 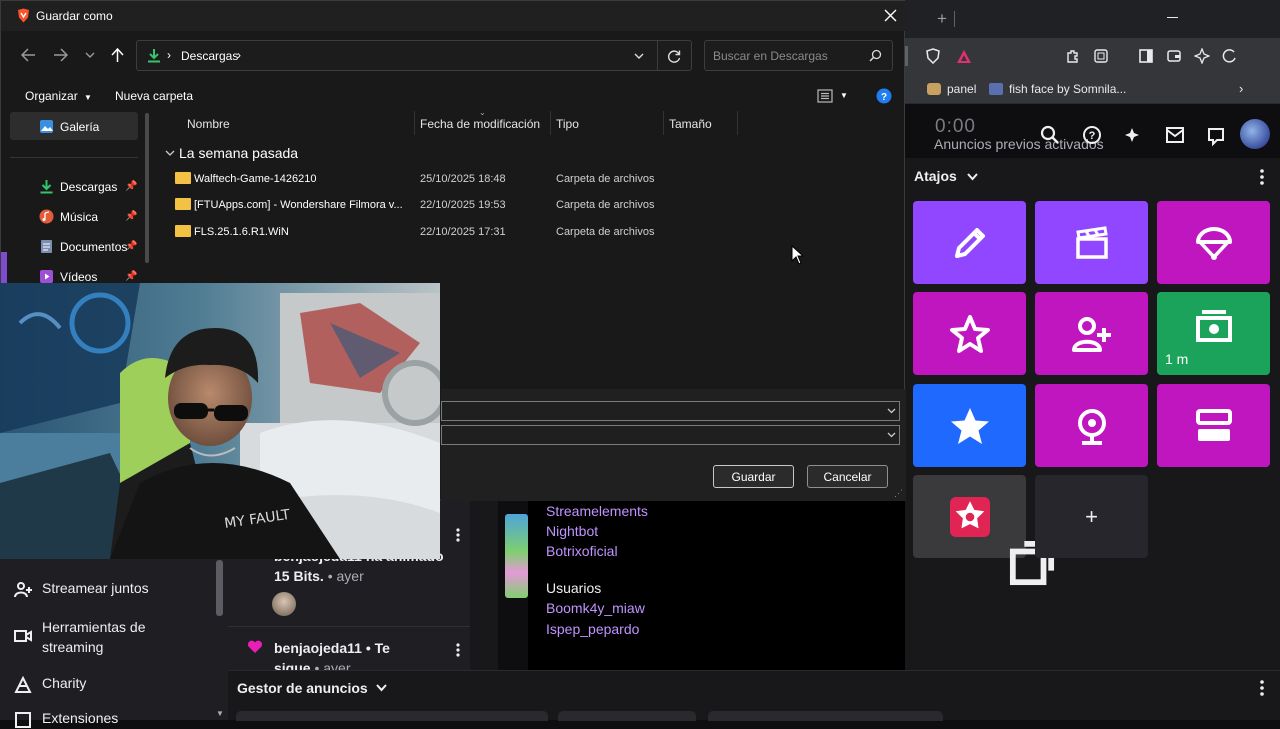 What do you see at coordinates (595, 608) in the screenshot?
I see `chatter-user-1: Boomk4y_miaw` at bounding box center [595, 608].